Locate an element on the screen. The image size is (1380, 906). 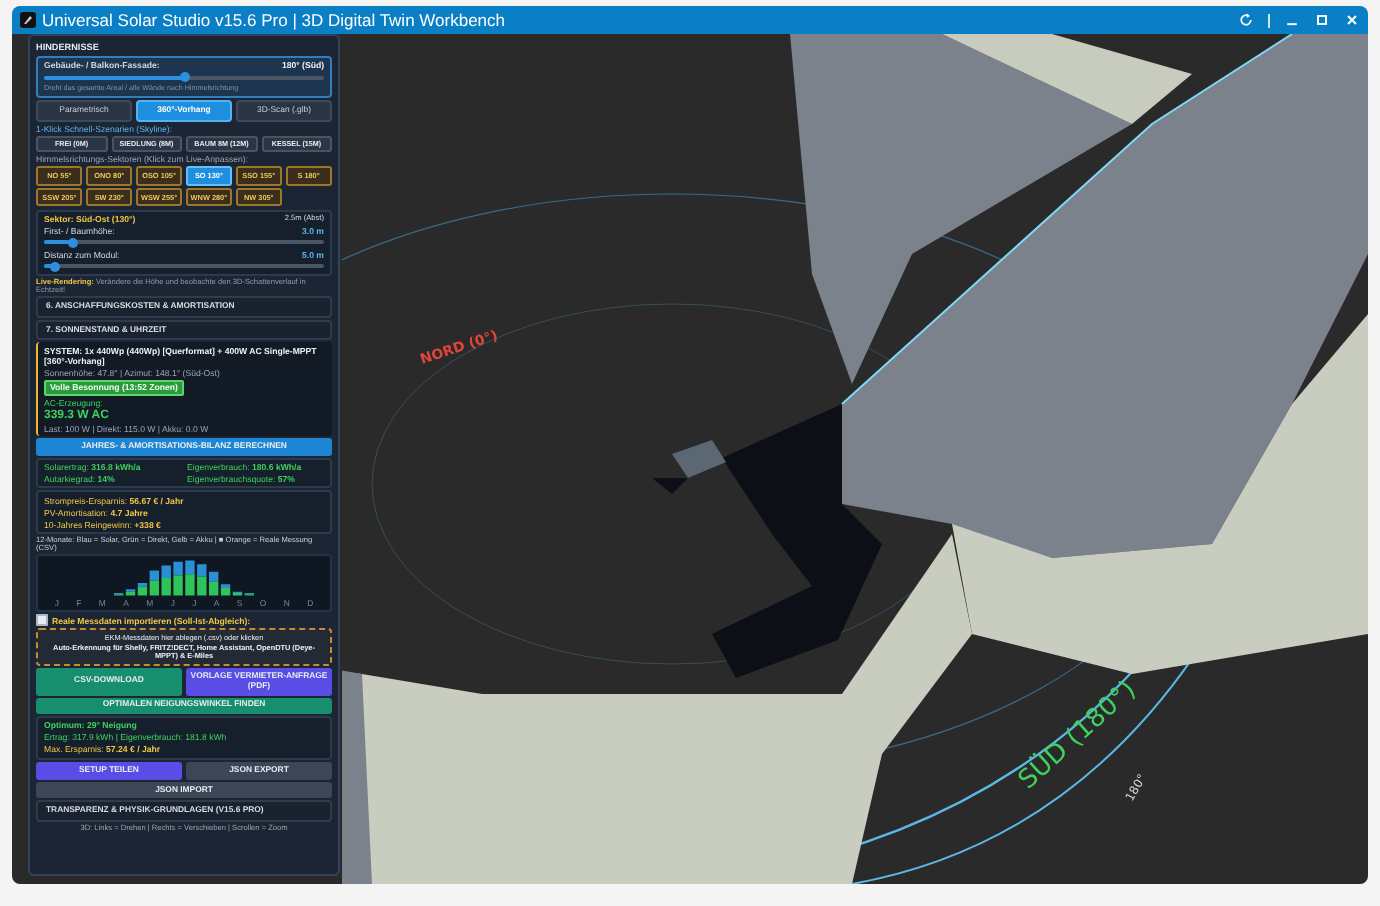
import-checkbox is located at coordinates (42, 620).